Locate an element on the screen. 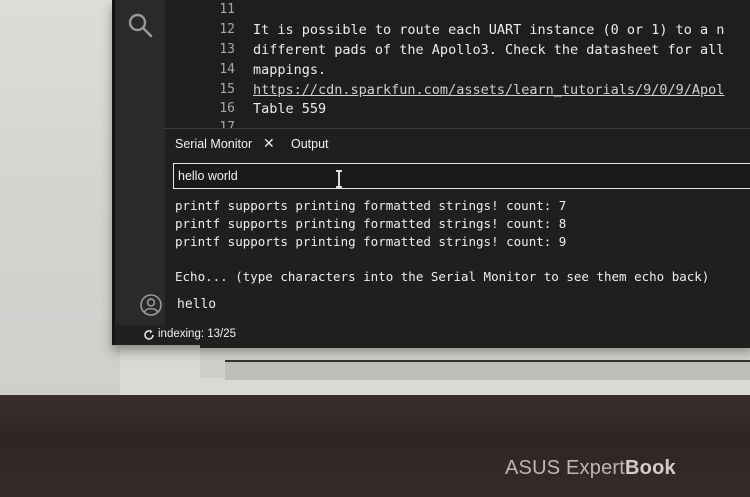  editor-line: 11 is located at coordinates (457, 12).